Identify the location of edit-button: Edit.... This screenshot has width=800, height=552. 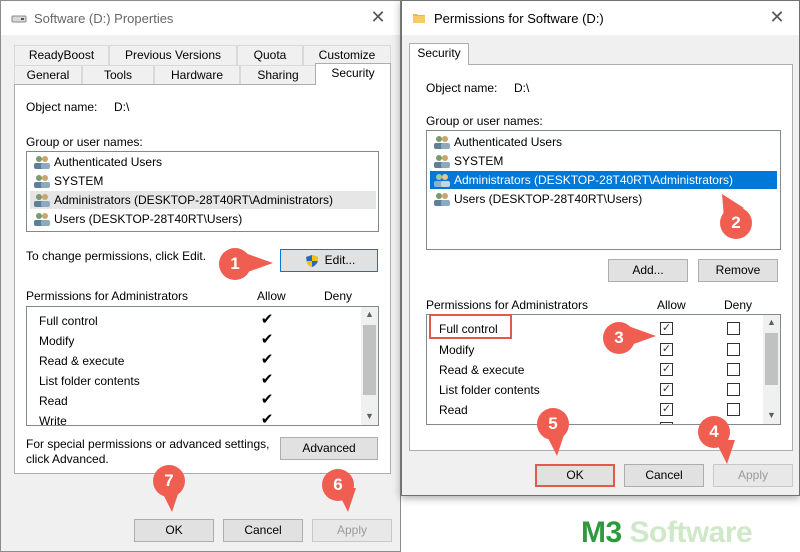
(329, 260).